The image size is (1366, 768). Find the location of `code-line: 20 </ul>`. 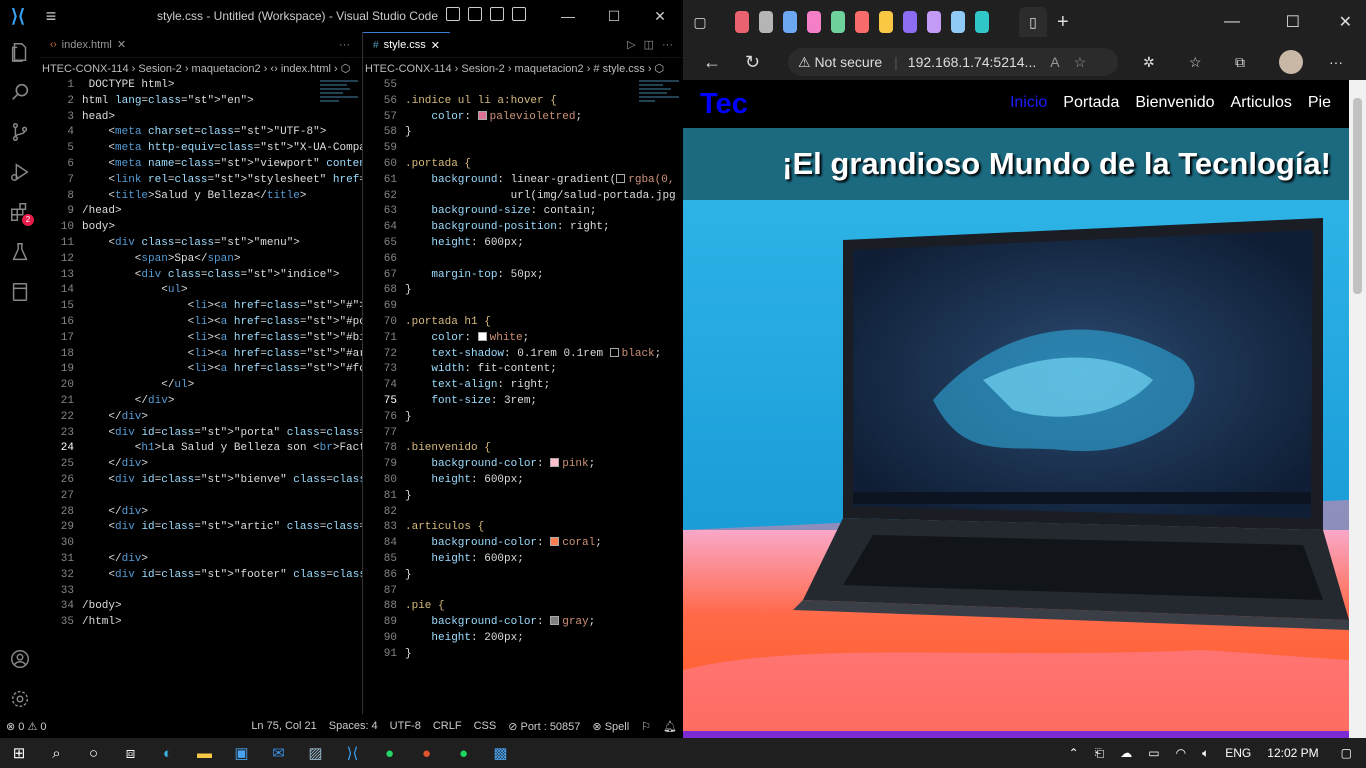

code-line: 20 </ul> is located at coordinates (201, 386).